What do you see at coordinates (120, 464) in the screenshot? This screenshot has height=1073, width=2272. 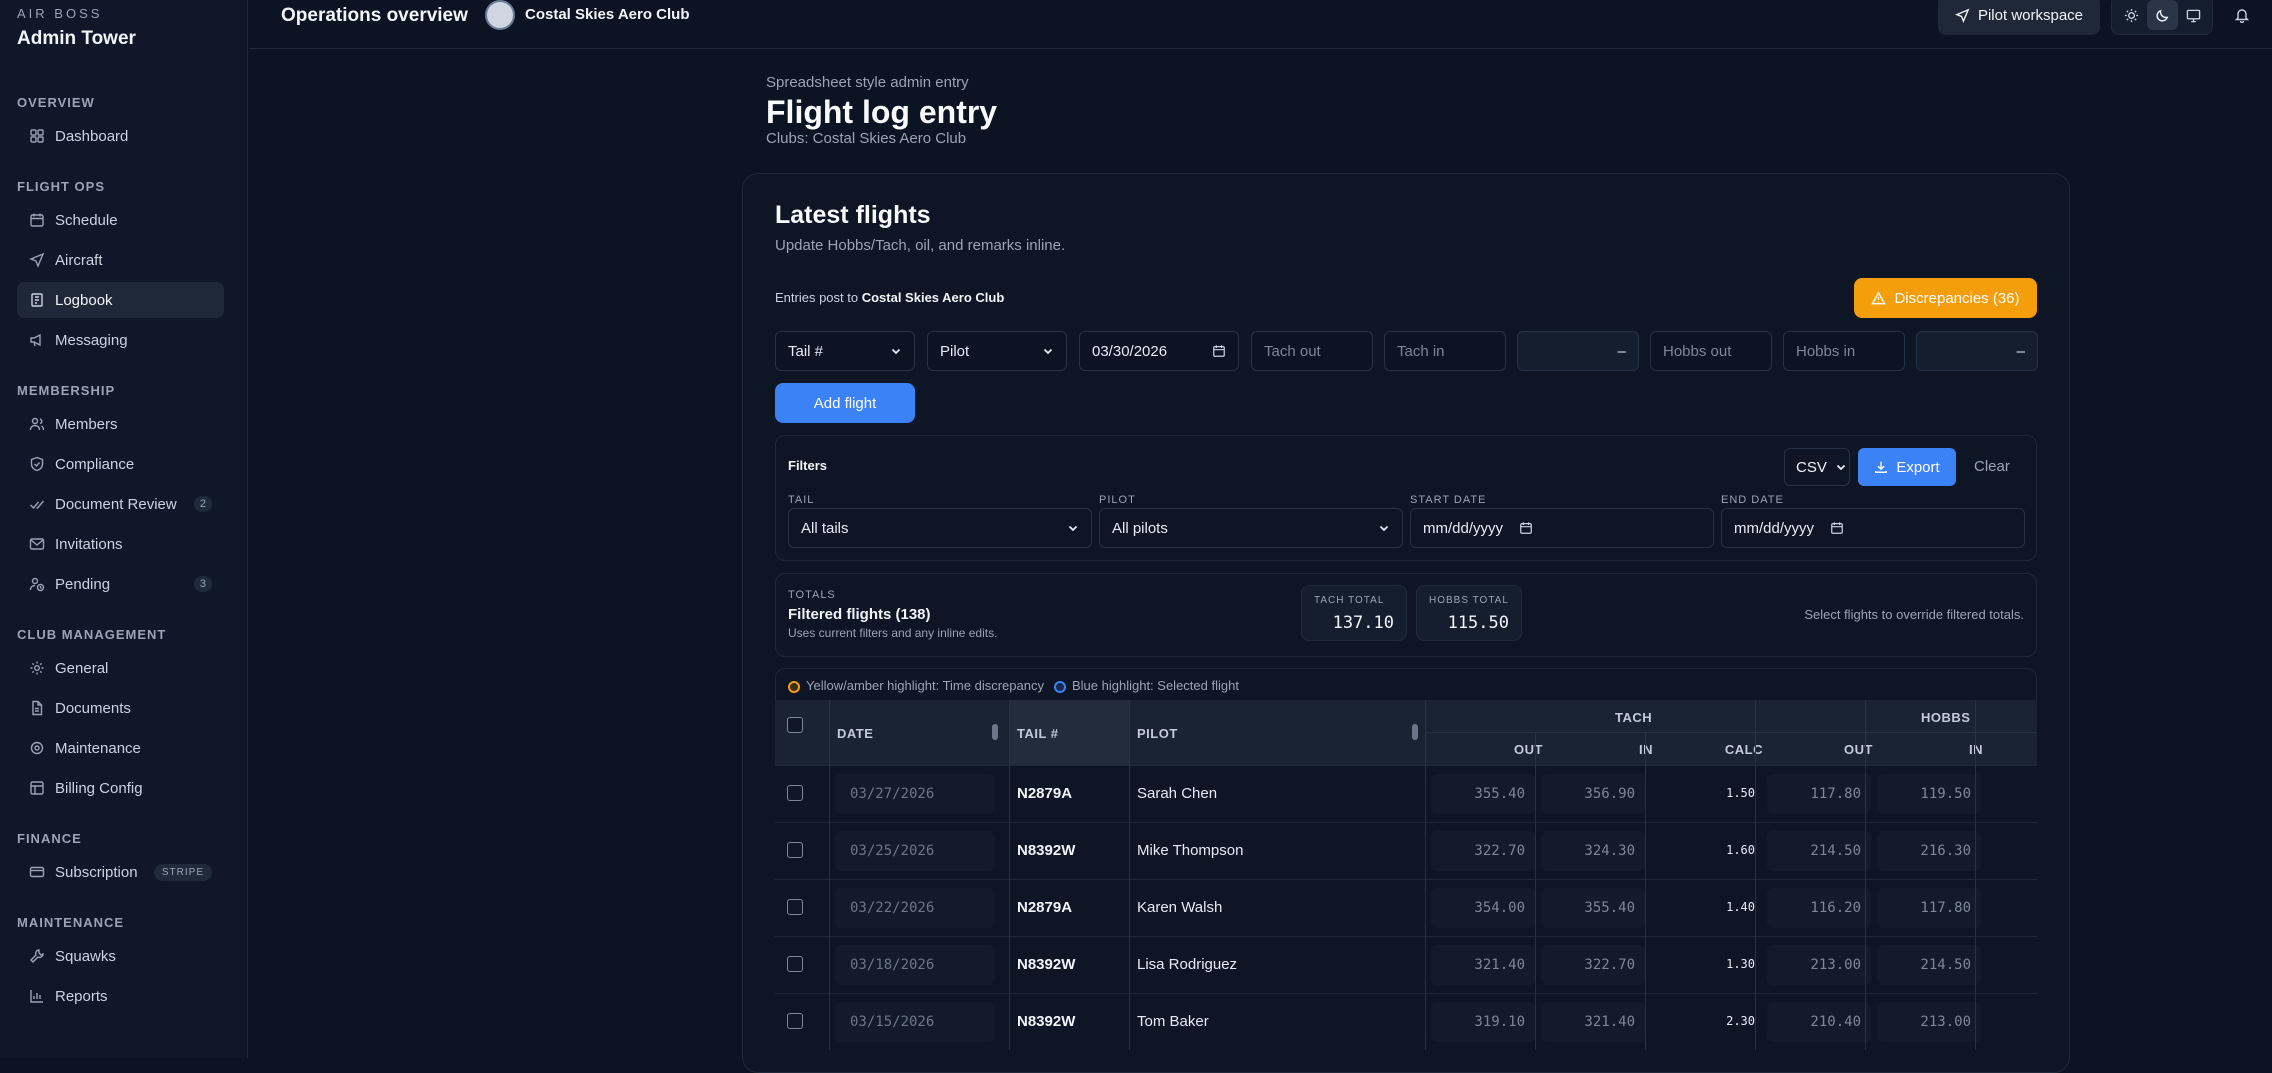 I see `sidebar-item-compliance: Compliance` at bounding box center [120, 464].